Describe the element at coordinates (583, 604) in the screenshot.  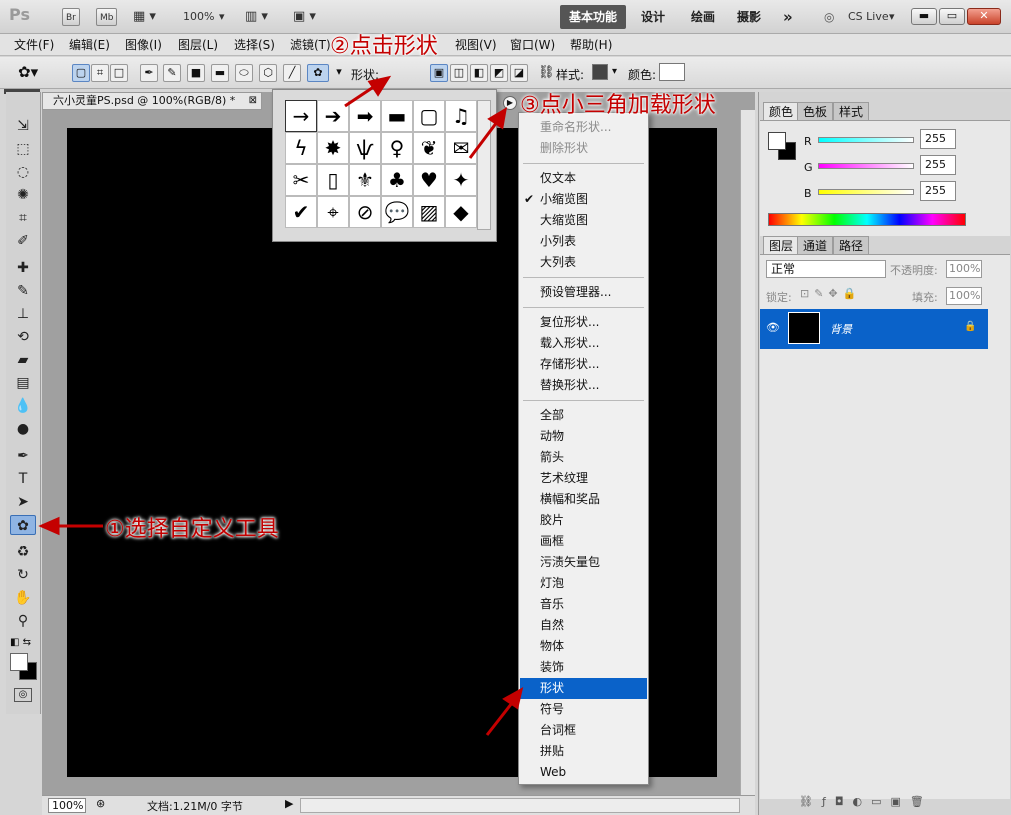
I see `menu-library-item: 音乐` at that location.